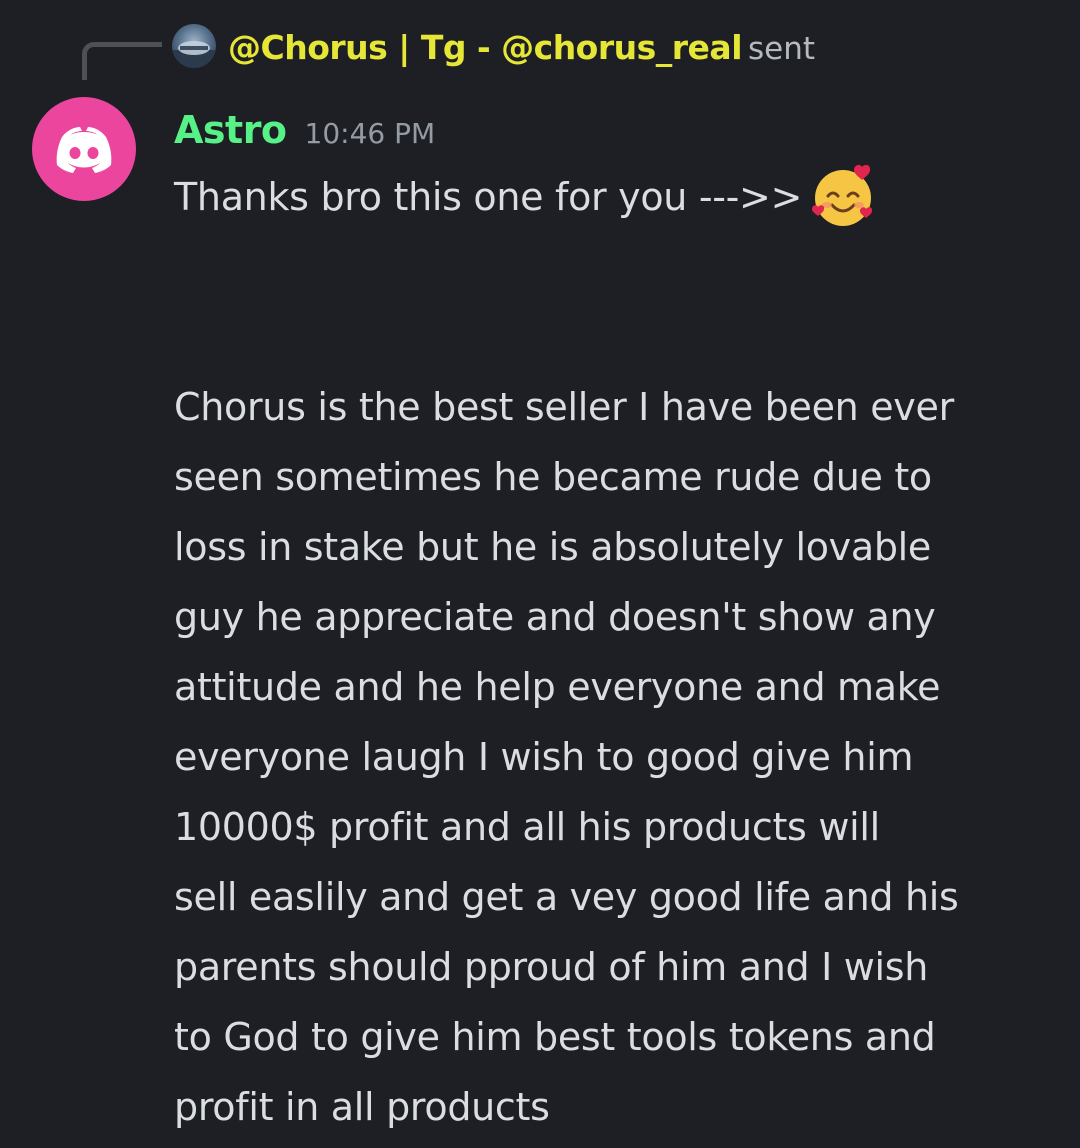  I want to click on reply-header: @Chorus | Tg - @chorus_real sent, so click(521, 48).